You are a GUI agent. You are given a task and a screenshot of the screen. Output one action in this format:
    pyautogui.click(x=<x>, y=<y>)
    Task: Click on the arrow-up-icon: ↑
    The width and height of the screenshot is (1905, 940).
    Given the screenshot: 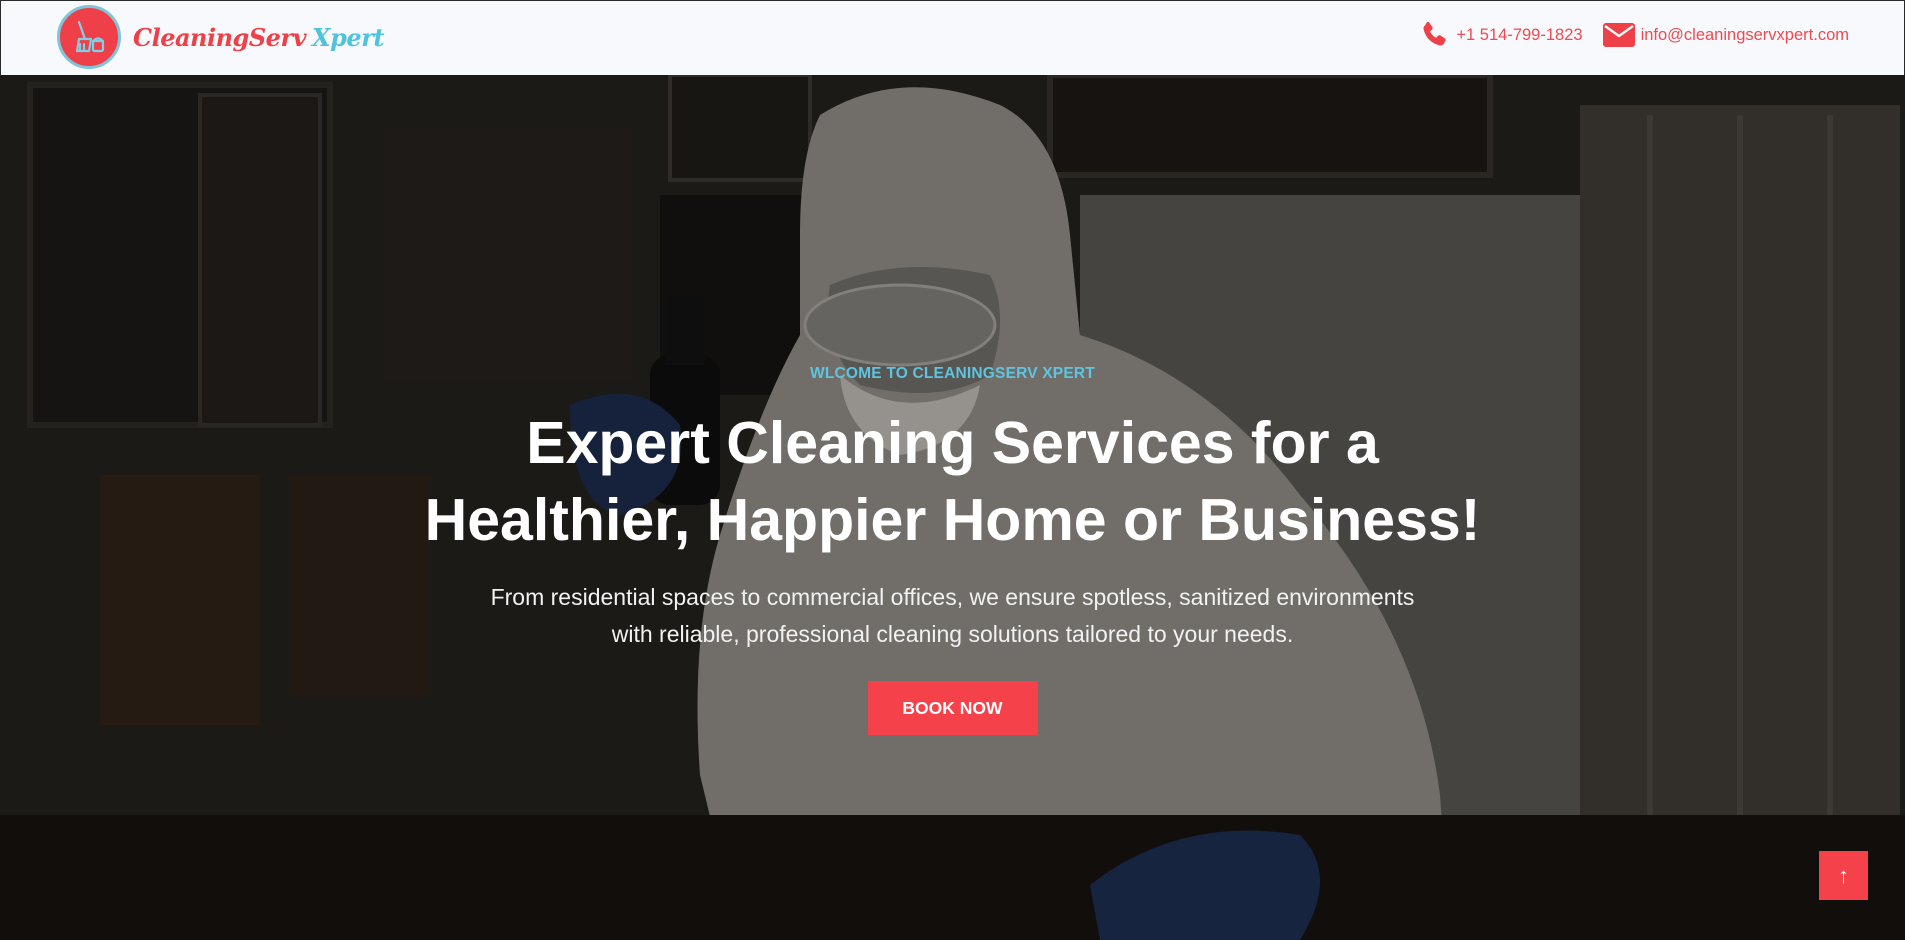 What is the action you would take?
    pyautogui.click(x=1843, y=875)
    